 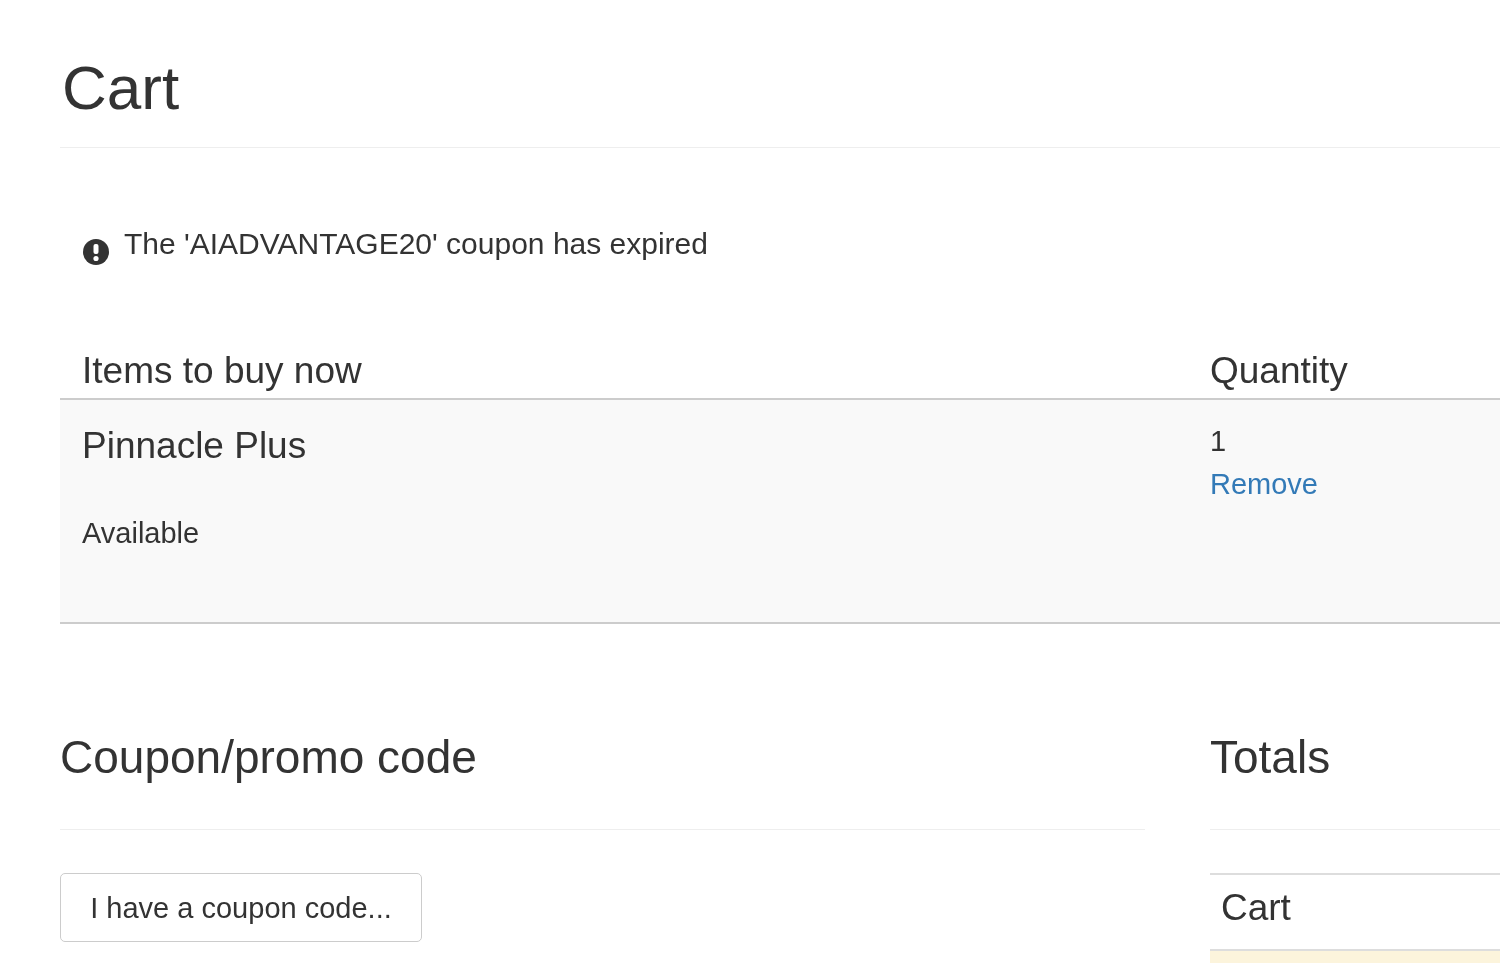 What do you see at coordinates (1279, 371) in the screenshot?
I see `column-header: Quantity` at bounding box center [1279, 371].